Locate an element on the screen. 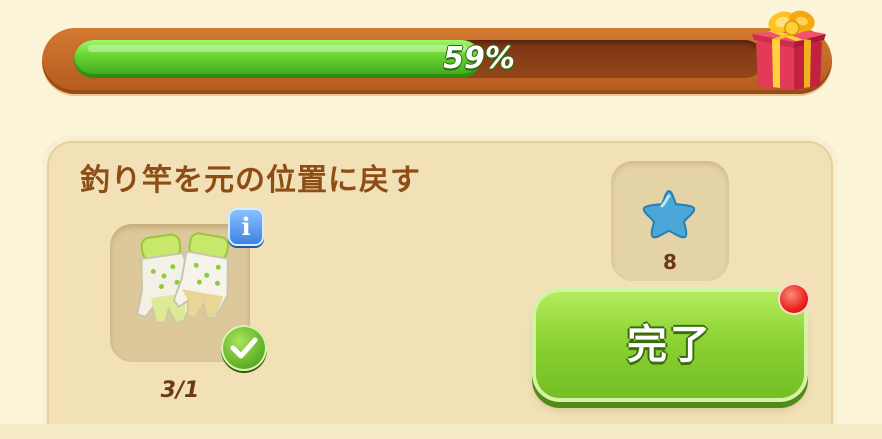 The width and height of the screenshot is (882, 439). task-title: 釣り竿を元の位置に戻す is located at coordinates (250, 180).